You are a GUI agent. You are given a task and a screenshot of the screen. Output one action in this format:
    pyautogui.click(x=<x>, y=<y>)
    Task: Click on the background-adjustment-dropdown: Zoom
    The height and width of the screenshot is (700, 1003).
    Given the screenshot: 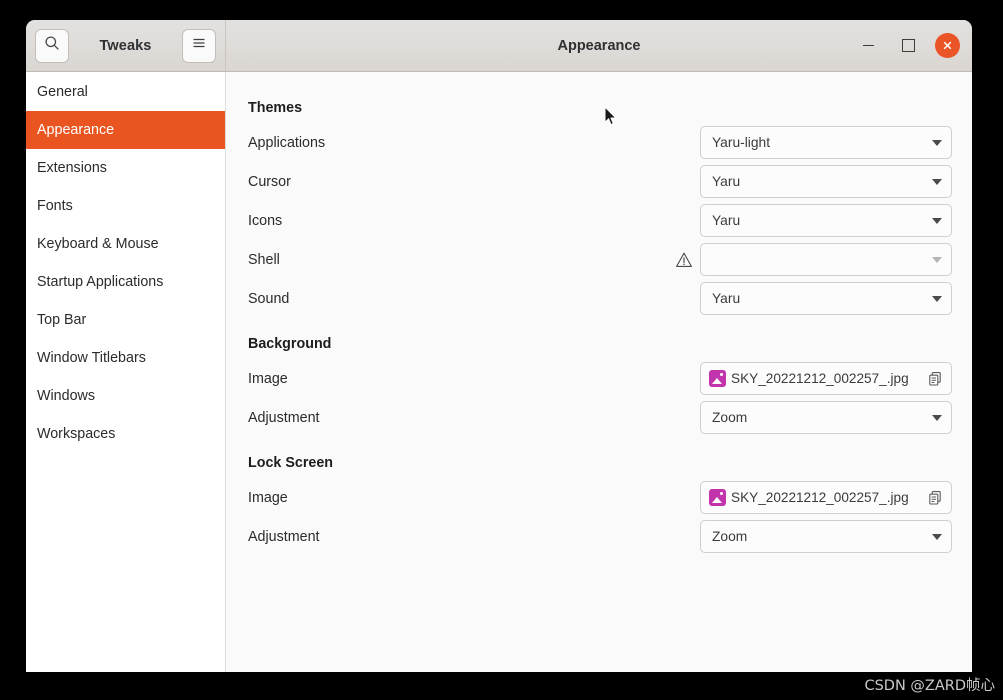 What is the action you would take?
    pyautogui.click(x=826, y=417)
    